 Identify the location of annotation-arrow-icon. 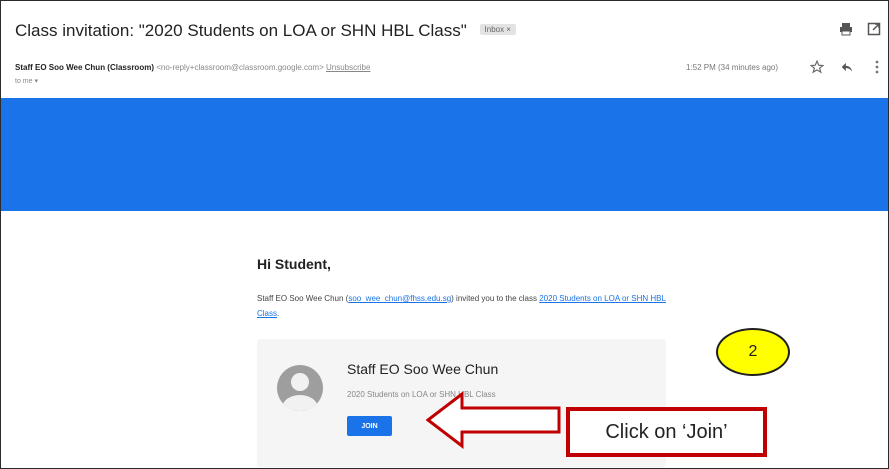
(493, 420).